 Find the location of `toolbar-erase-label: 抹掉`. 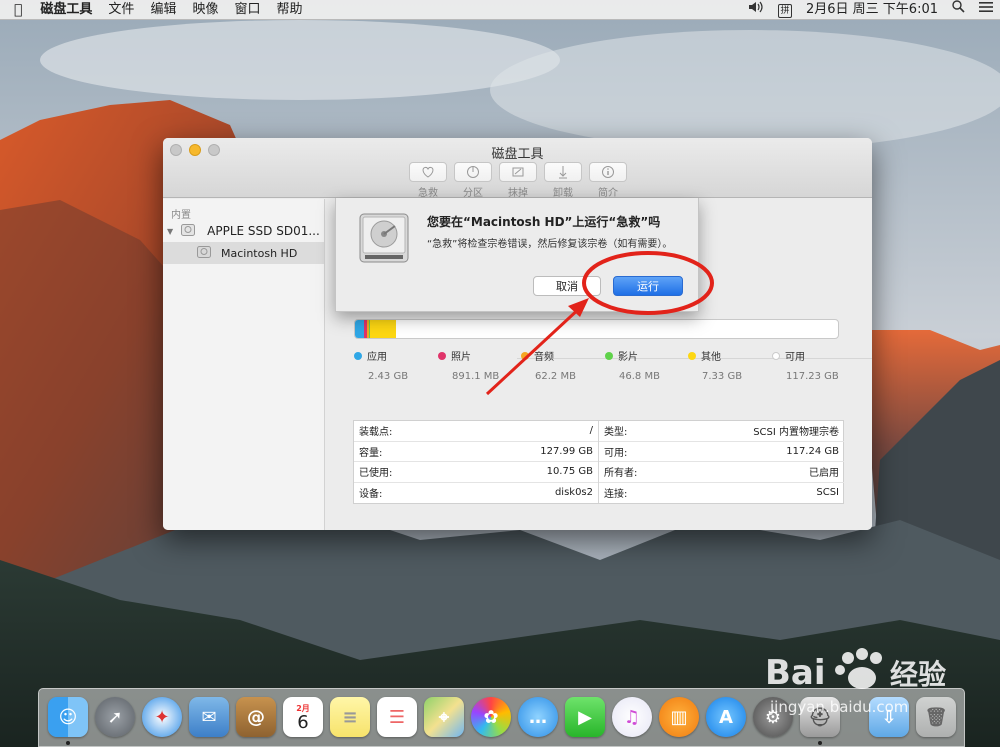

toolbar-erase-label: 抹掉 is located at coordinates (518, 193).